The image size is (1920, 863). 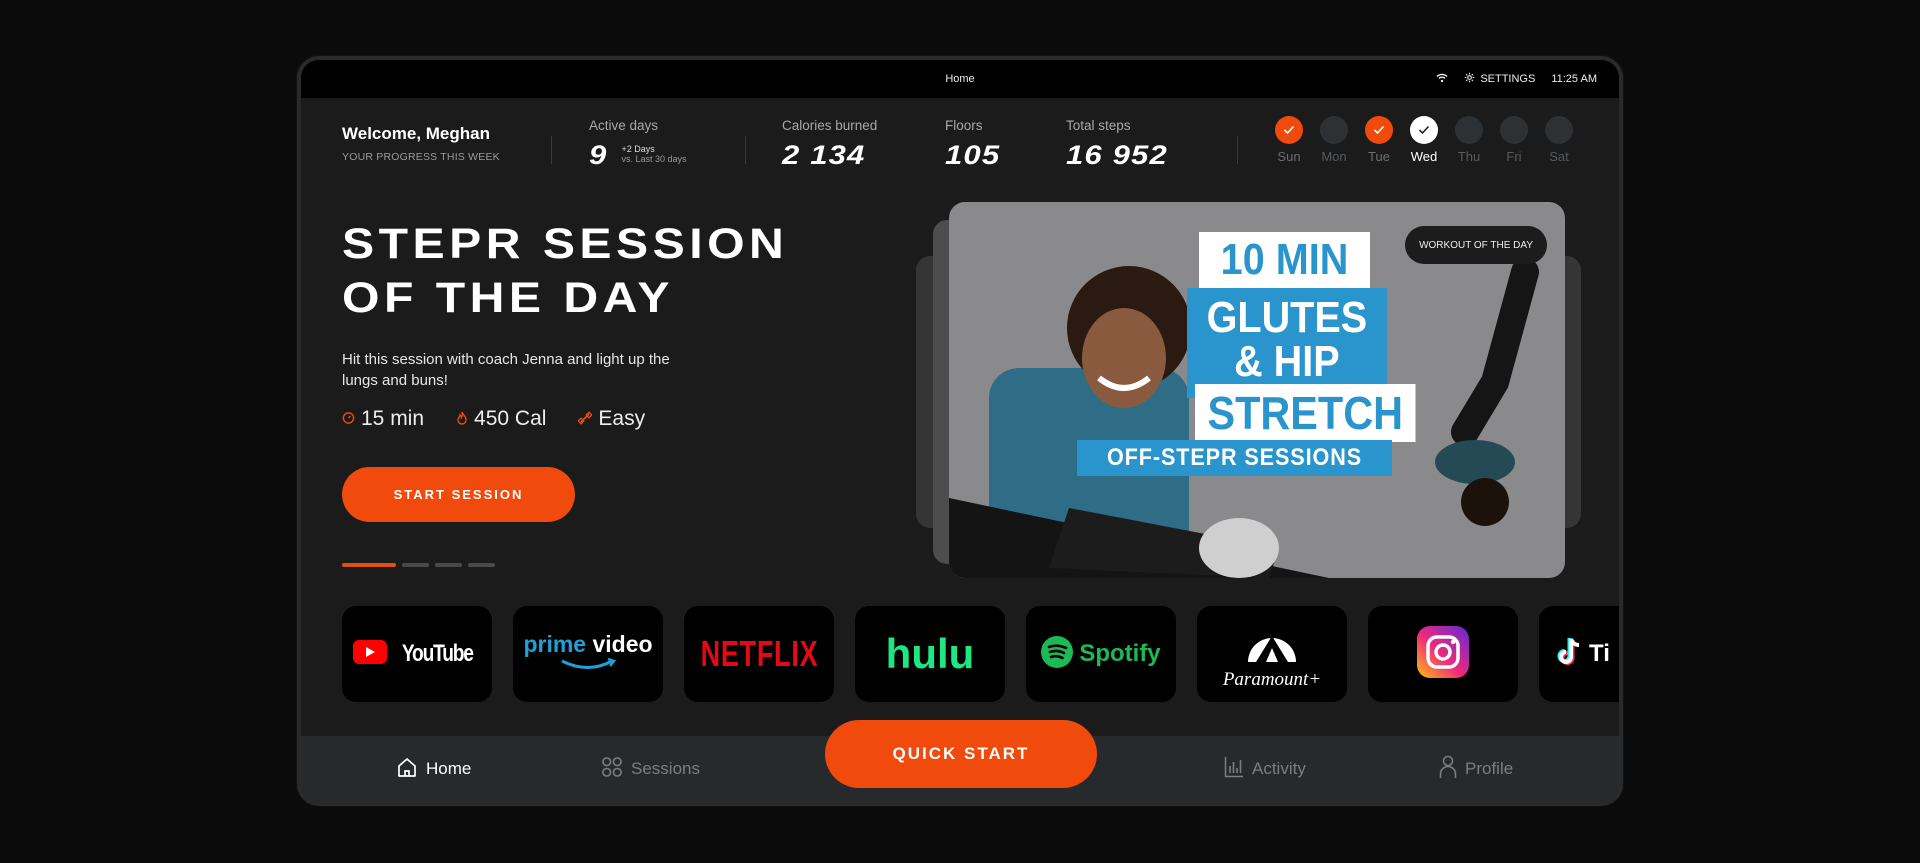 I want to click on carousel-pager, so click(x=418, y=565).